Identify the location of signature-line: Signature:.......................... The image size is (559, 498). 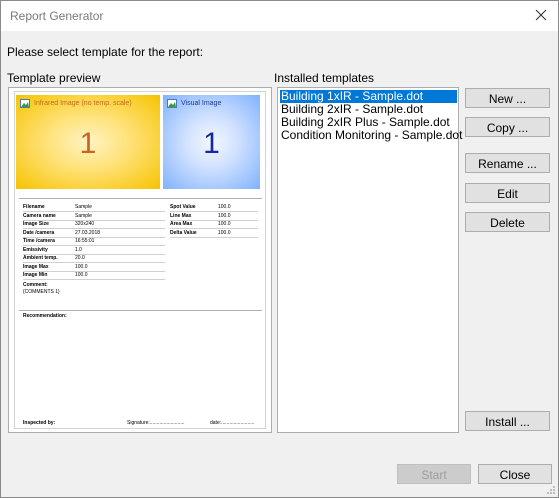
(156, 423).